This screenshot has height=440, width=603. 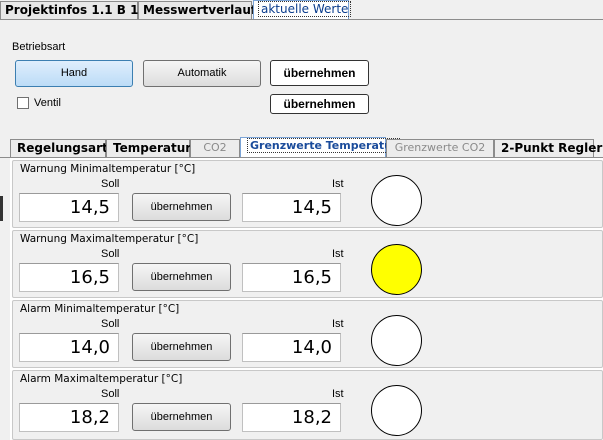 I want to click on tab-2-punkt-regler: 2-Punkt Regler, so click(x=548, y=148).